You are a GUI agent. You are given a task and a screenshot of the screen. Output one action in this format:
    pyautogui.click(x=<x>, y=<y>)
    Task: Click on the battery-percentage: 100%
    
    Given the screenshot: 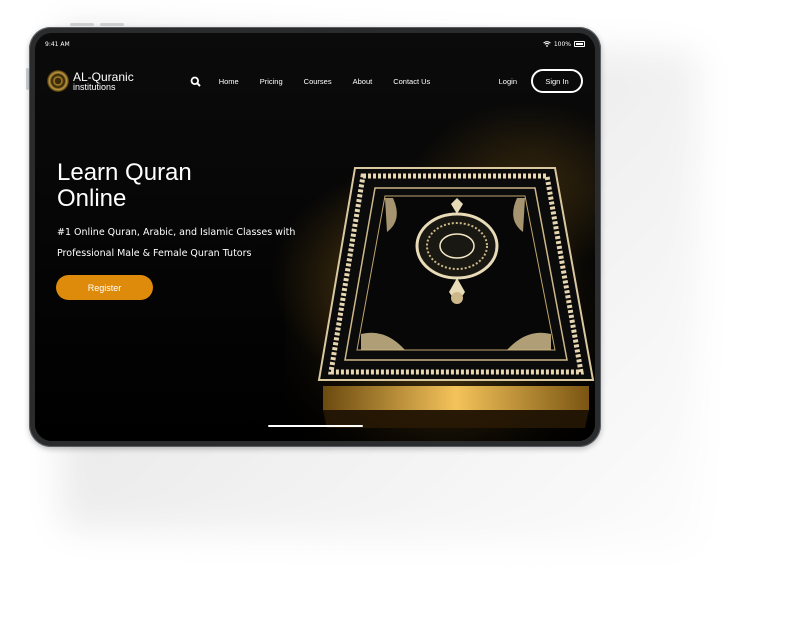 What is the action you would take?
    pyautogui.click(x=562, y=44)
    